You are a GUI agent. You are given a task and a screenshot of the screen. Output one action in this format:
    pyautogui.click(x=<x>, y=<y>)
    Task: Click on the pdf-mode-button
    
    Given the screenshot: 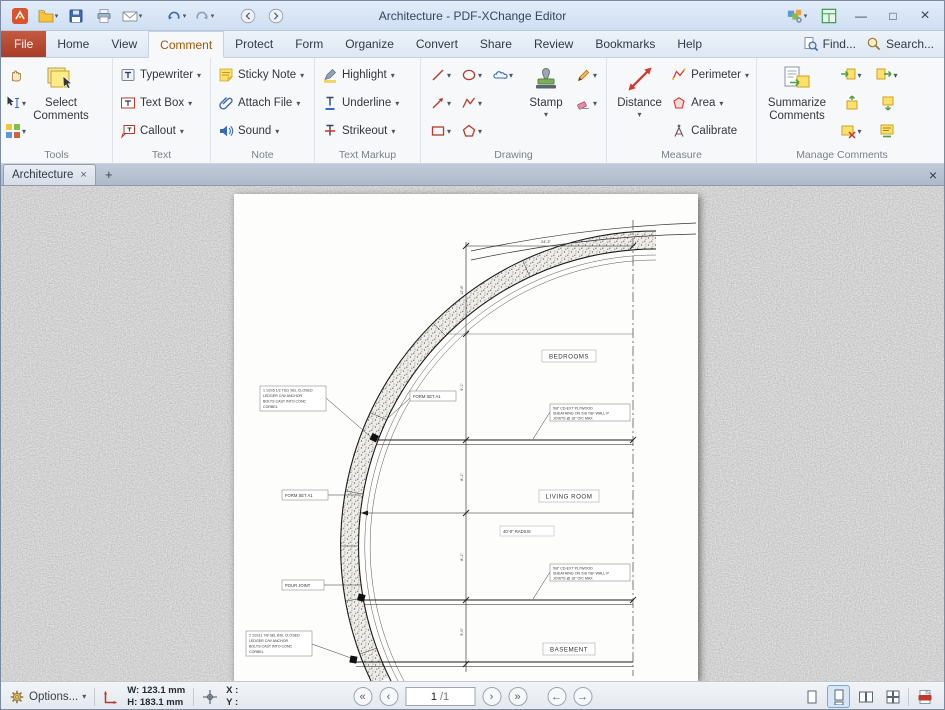 What is the action you would take?
    pyautogui.click(x=924, y=696)
    